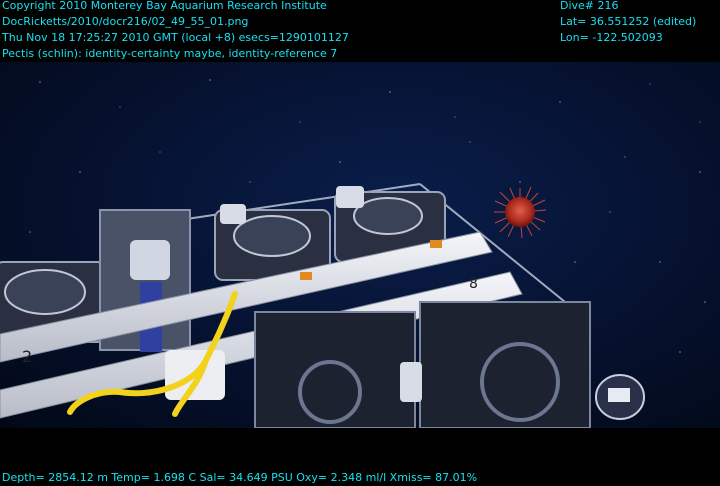 The width and height of the screenshot is (720, 486). What do you see at coordinates (520, 212) in the screenshot?
I see `red-organism` at bounding box center [520, 212].